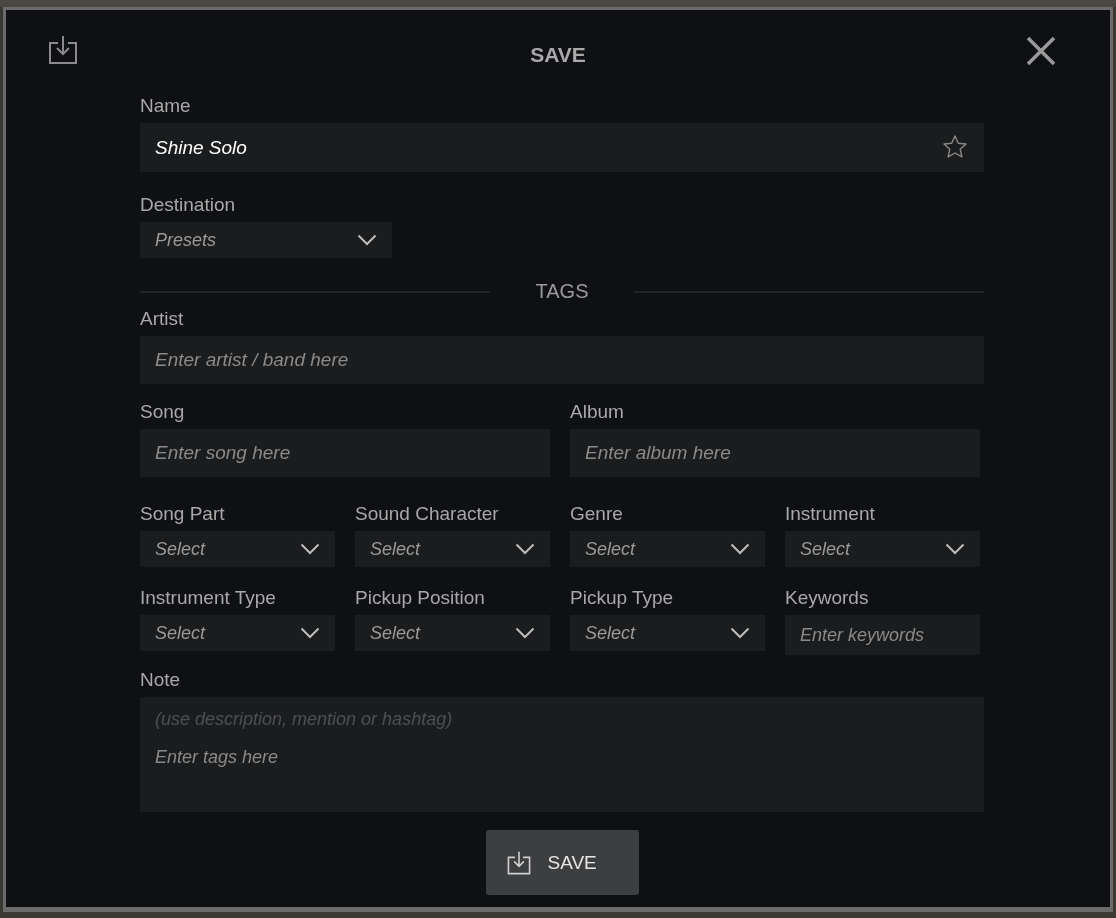 This screenshot has width=1116, height=918. I want to click on save-button: SAVE, so click(562, 862).